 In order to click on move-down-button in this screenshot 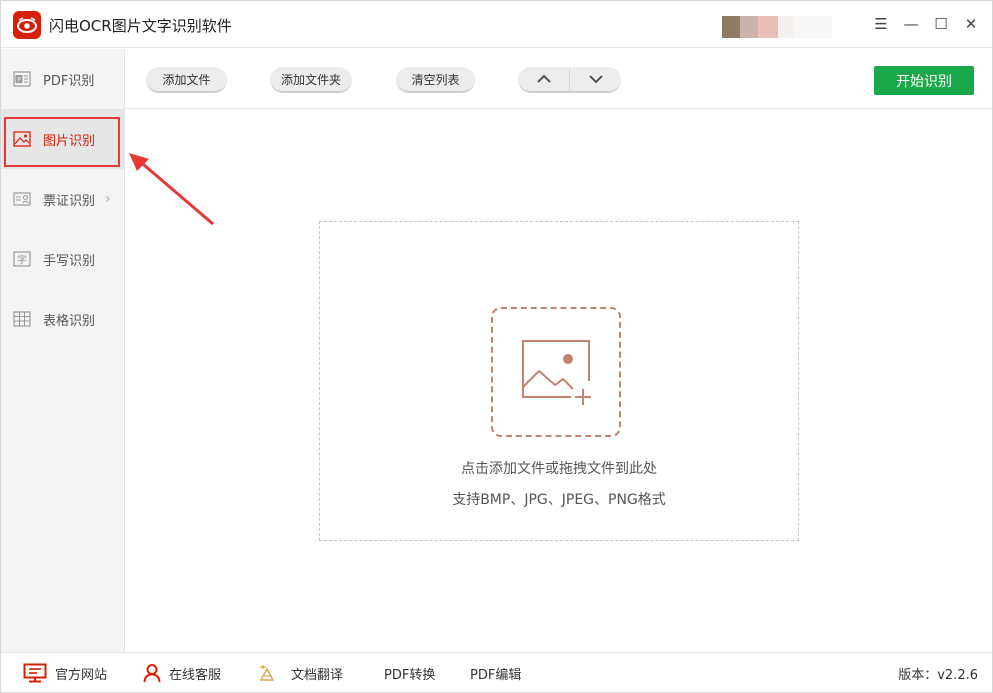, I will do `click(595, 79)`.